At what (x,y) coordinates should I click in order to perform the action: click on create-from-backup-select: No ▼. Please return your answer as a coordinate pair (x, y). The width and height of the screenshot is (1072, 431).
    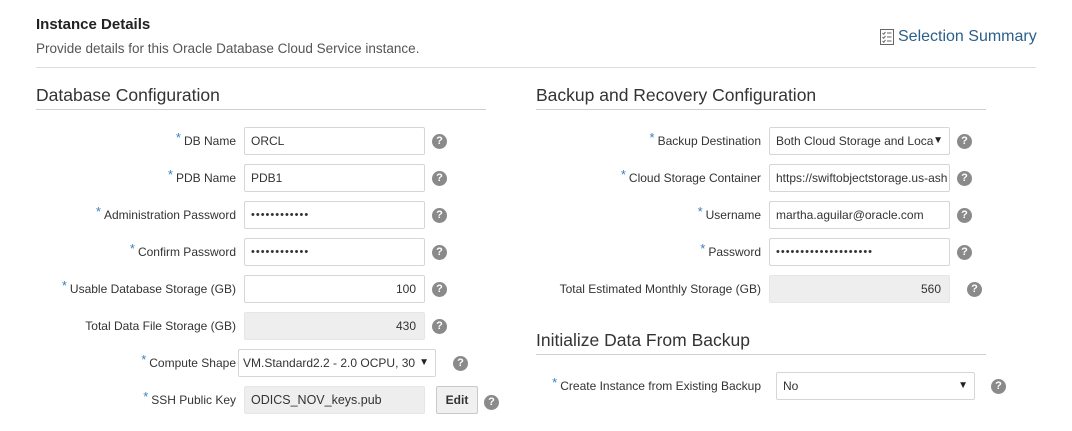
    Looking at the image, I should click on (875, 386).